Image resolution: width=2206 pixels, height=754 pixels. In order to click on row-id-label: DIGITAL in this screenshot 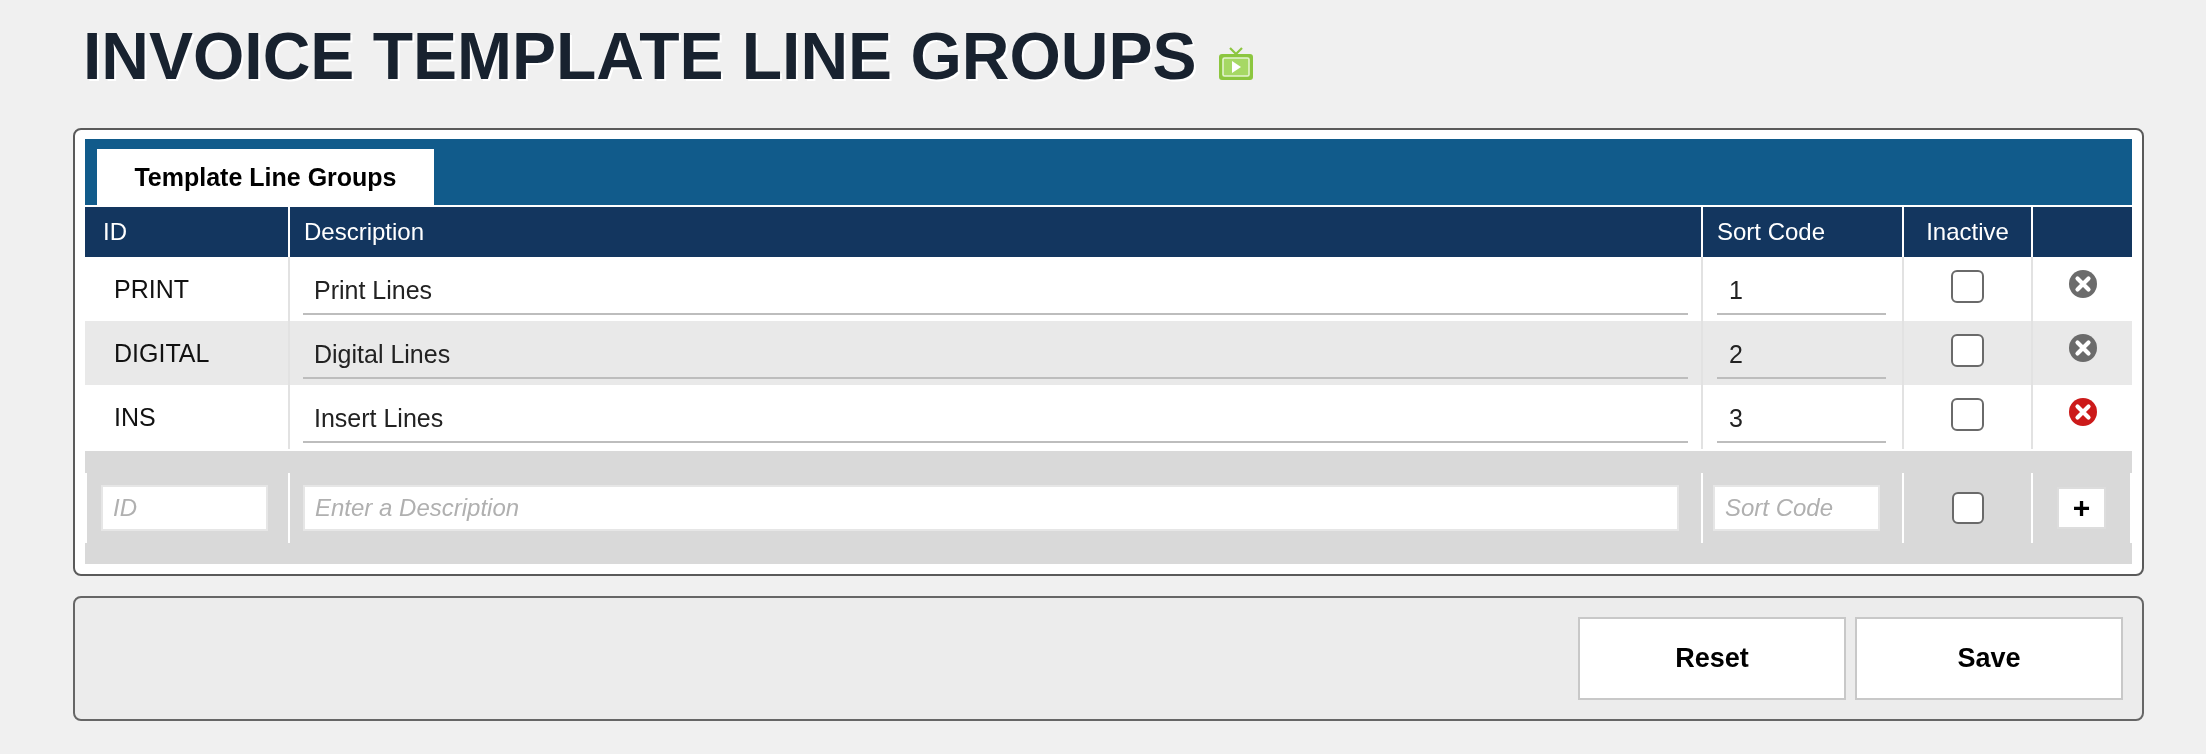, I will do `click(162, 353)`.